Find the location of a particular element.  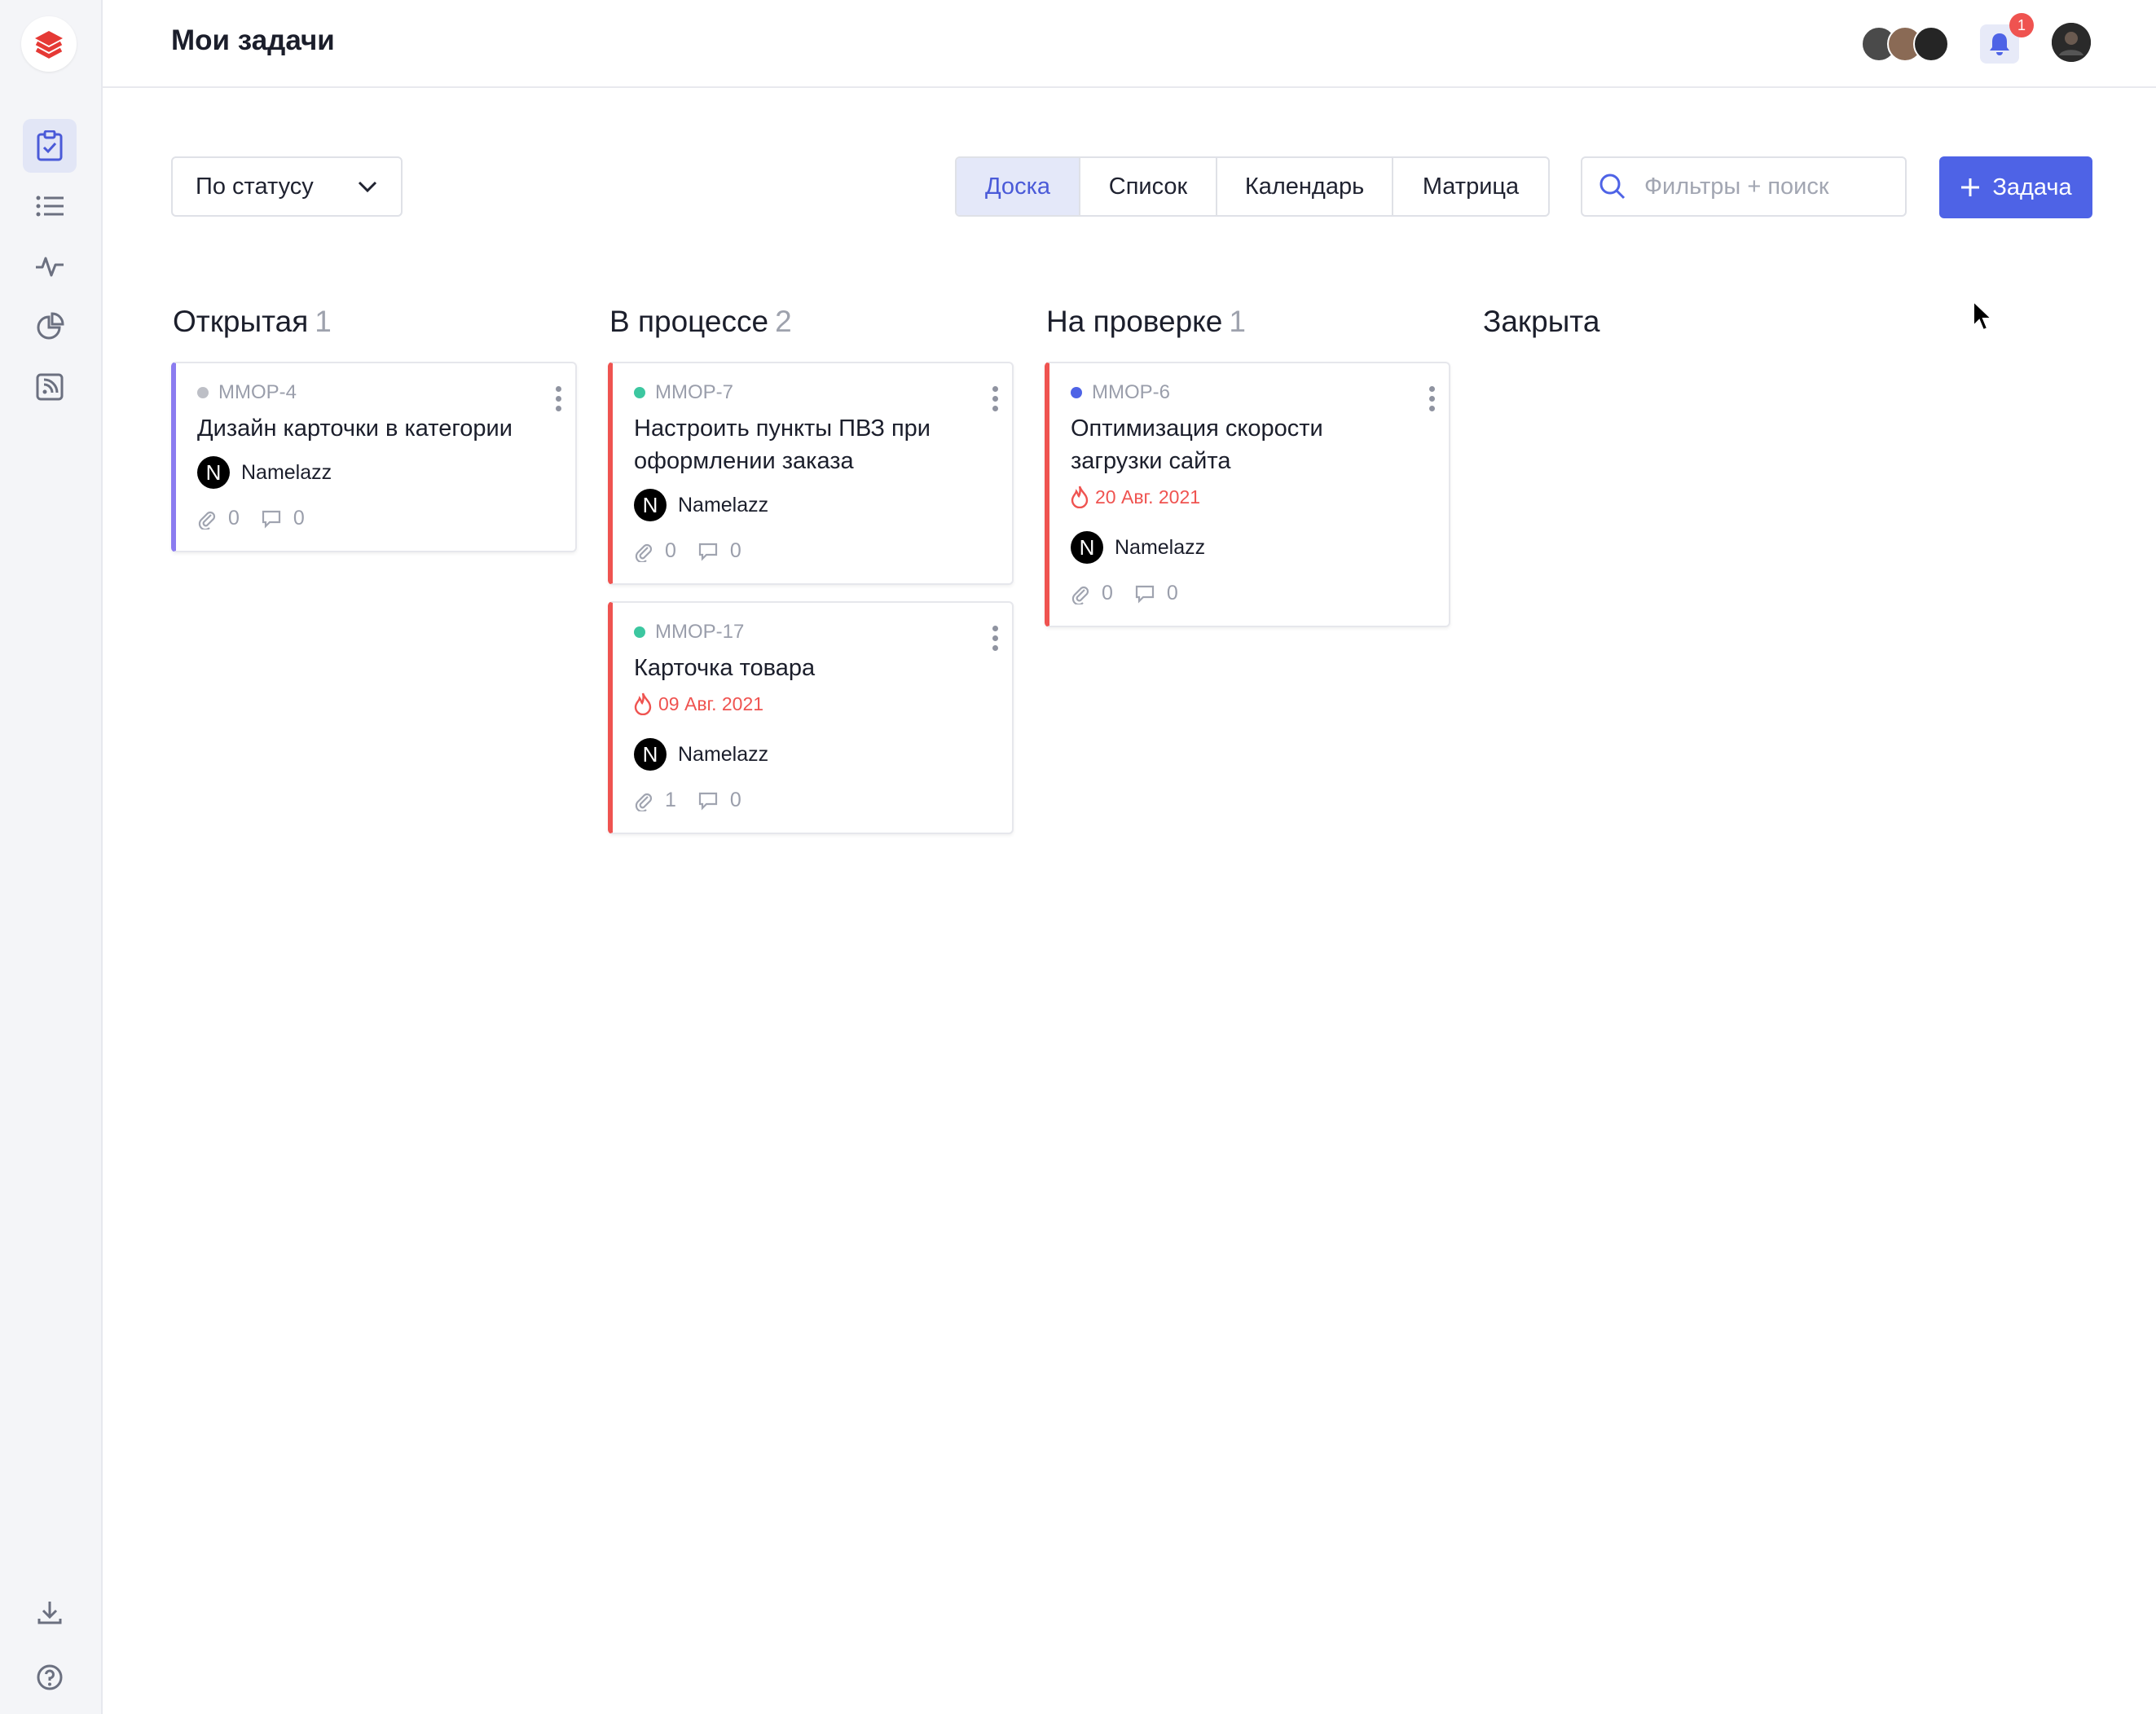

rss-icon is located at coordinates (50, 387).